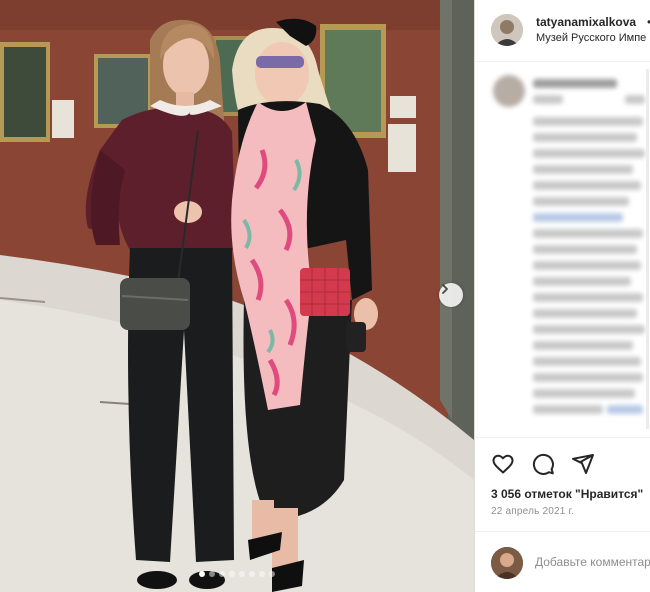 The width and height of the screenshot is (650, 592). I want to click on likes-count: 3 056 отметок "Нравится", so click(567, 494).